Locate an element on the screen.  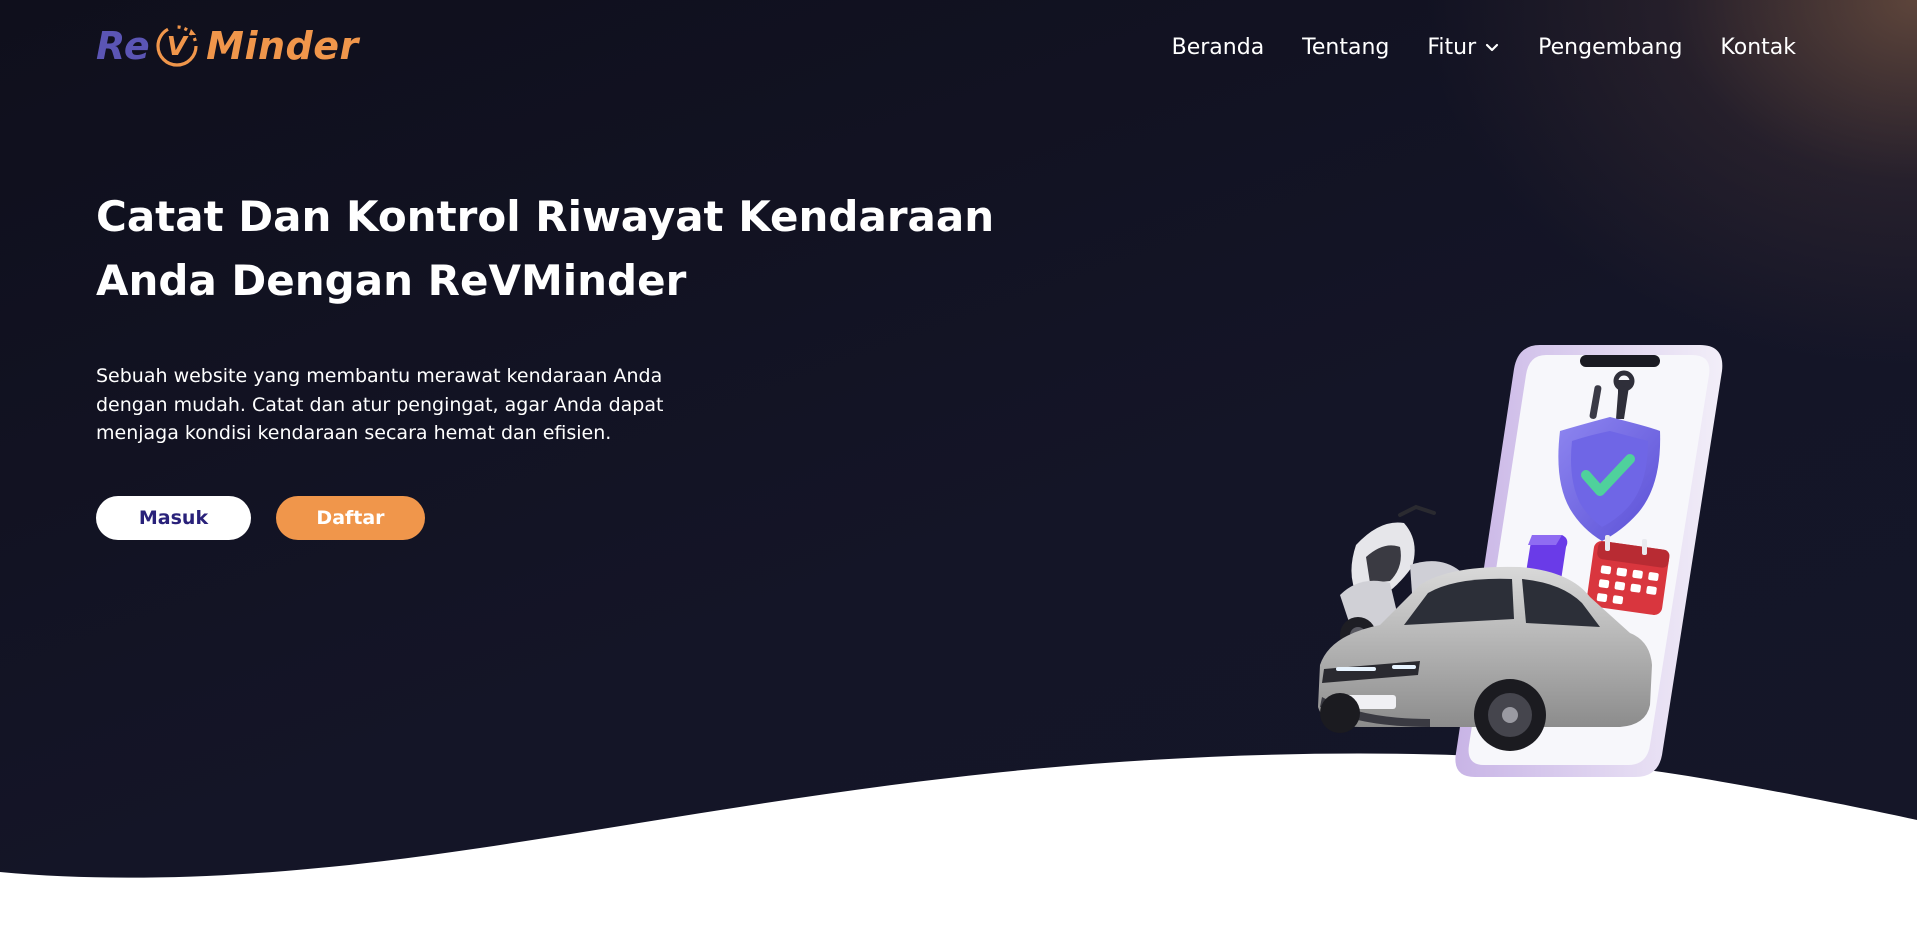
logo-suffix: Minder is located at coordinates (282, 46).